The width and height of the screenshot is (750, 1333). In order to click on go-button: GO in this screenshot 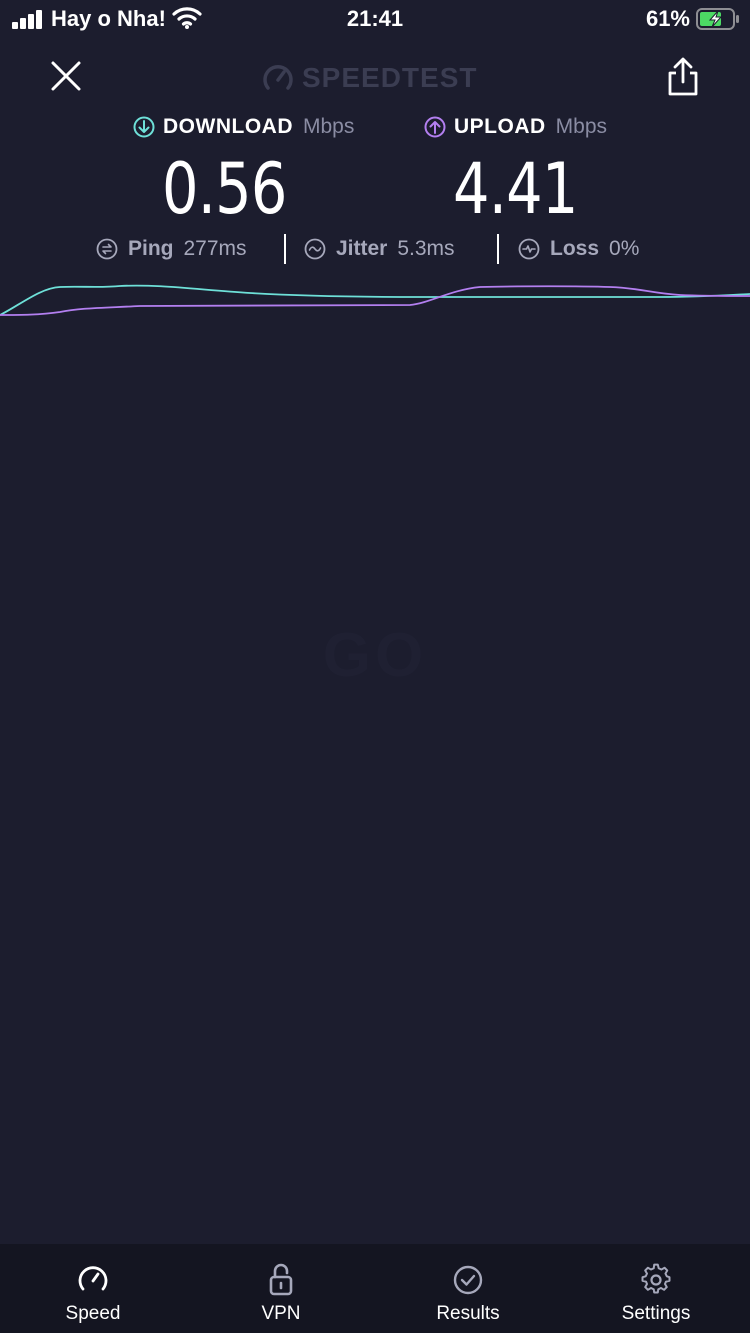, I will do `click(375, 655)`.